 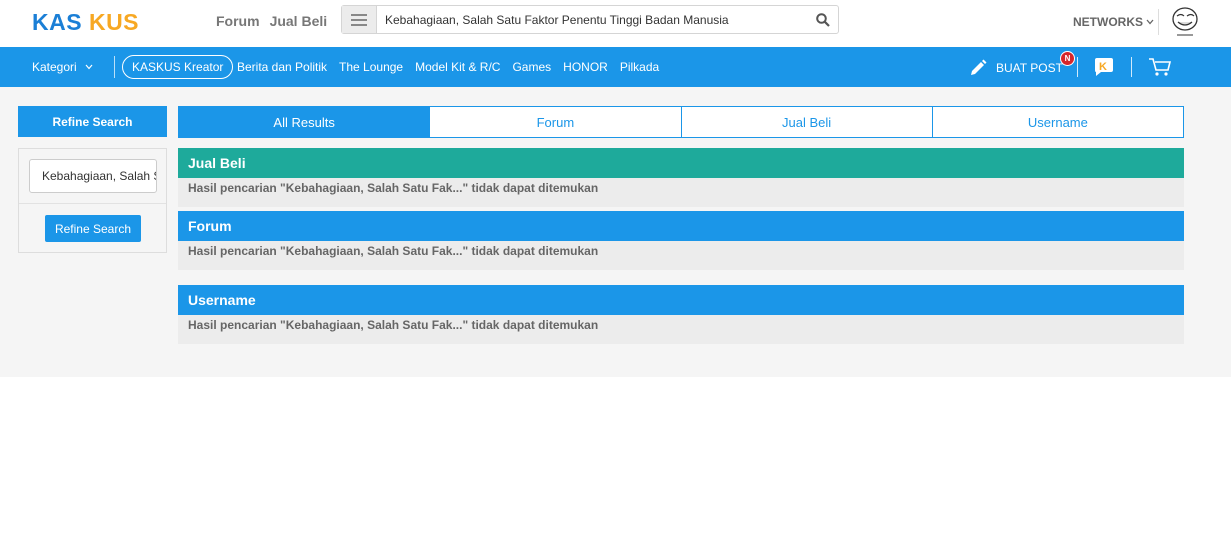 What do you see at coordinates (359, 19) in the screenshot?
I see `hamburger-menu-icon` at bounding box center [359, 19].